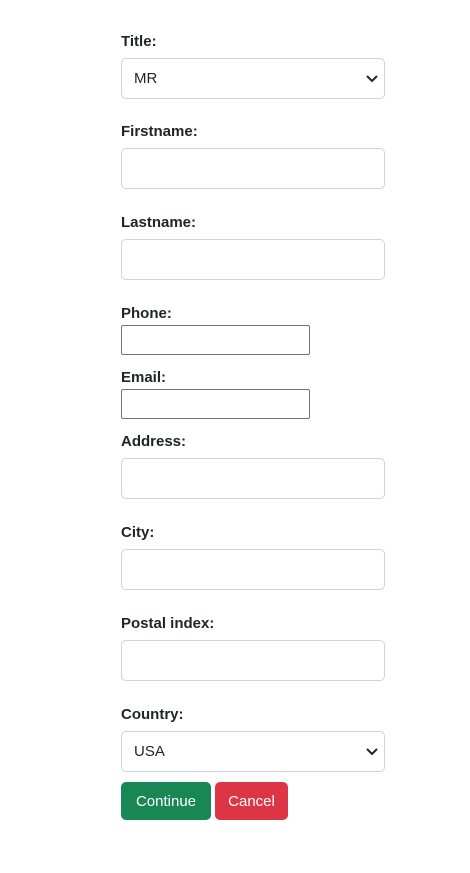  Describe the element at coordinates (168, 623) in the screenshot. I see `postal-index-label: Postal index:` at that location.